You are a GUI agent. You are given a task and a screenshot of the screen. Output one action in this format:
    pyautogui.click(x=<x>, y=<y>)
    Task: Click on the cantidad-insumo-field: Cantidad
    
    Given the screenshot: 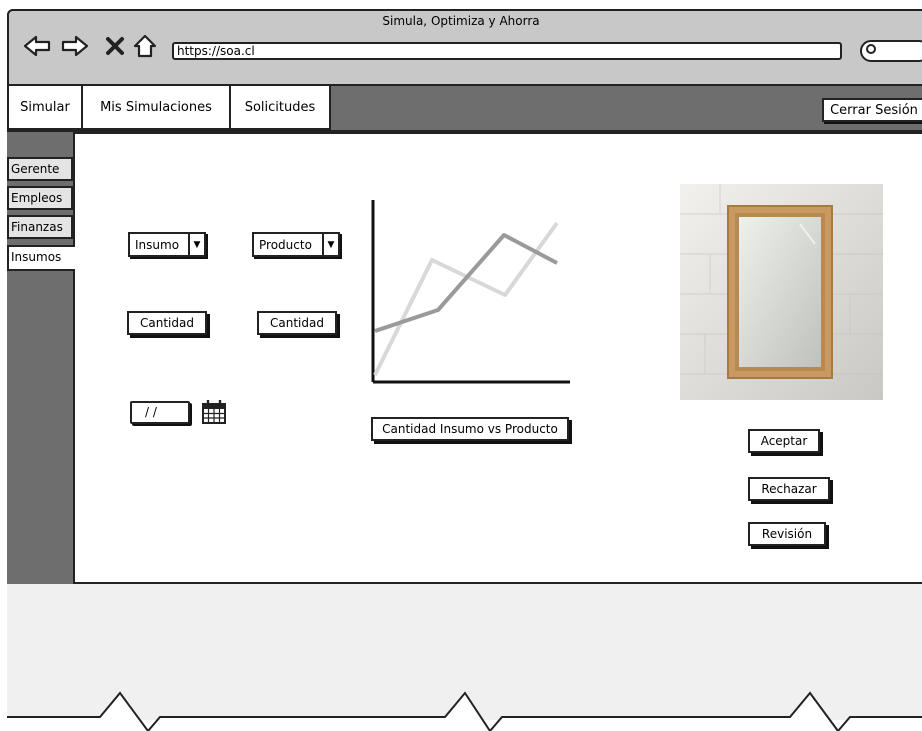 What is the action you would take?
    pyautogui.click(x=167, y=323)
    